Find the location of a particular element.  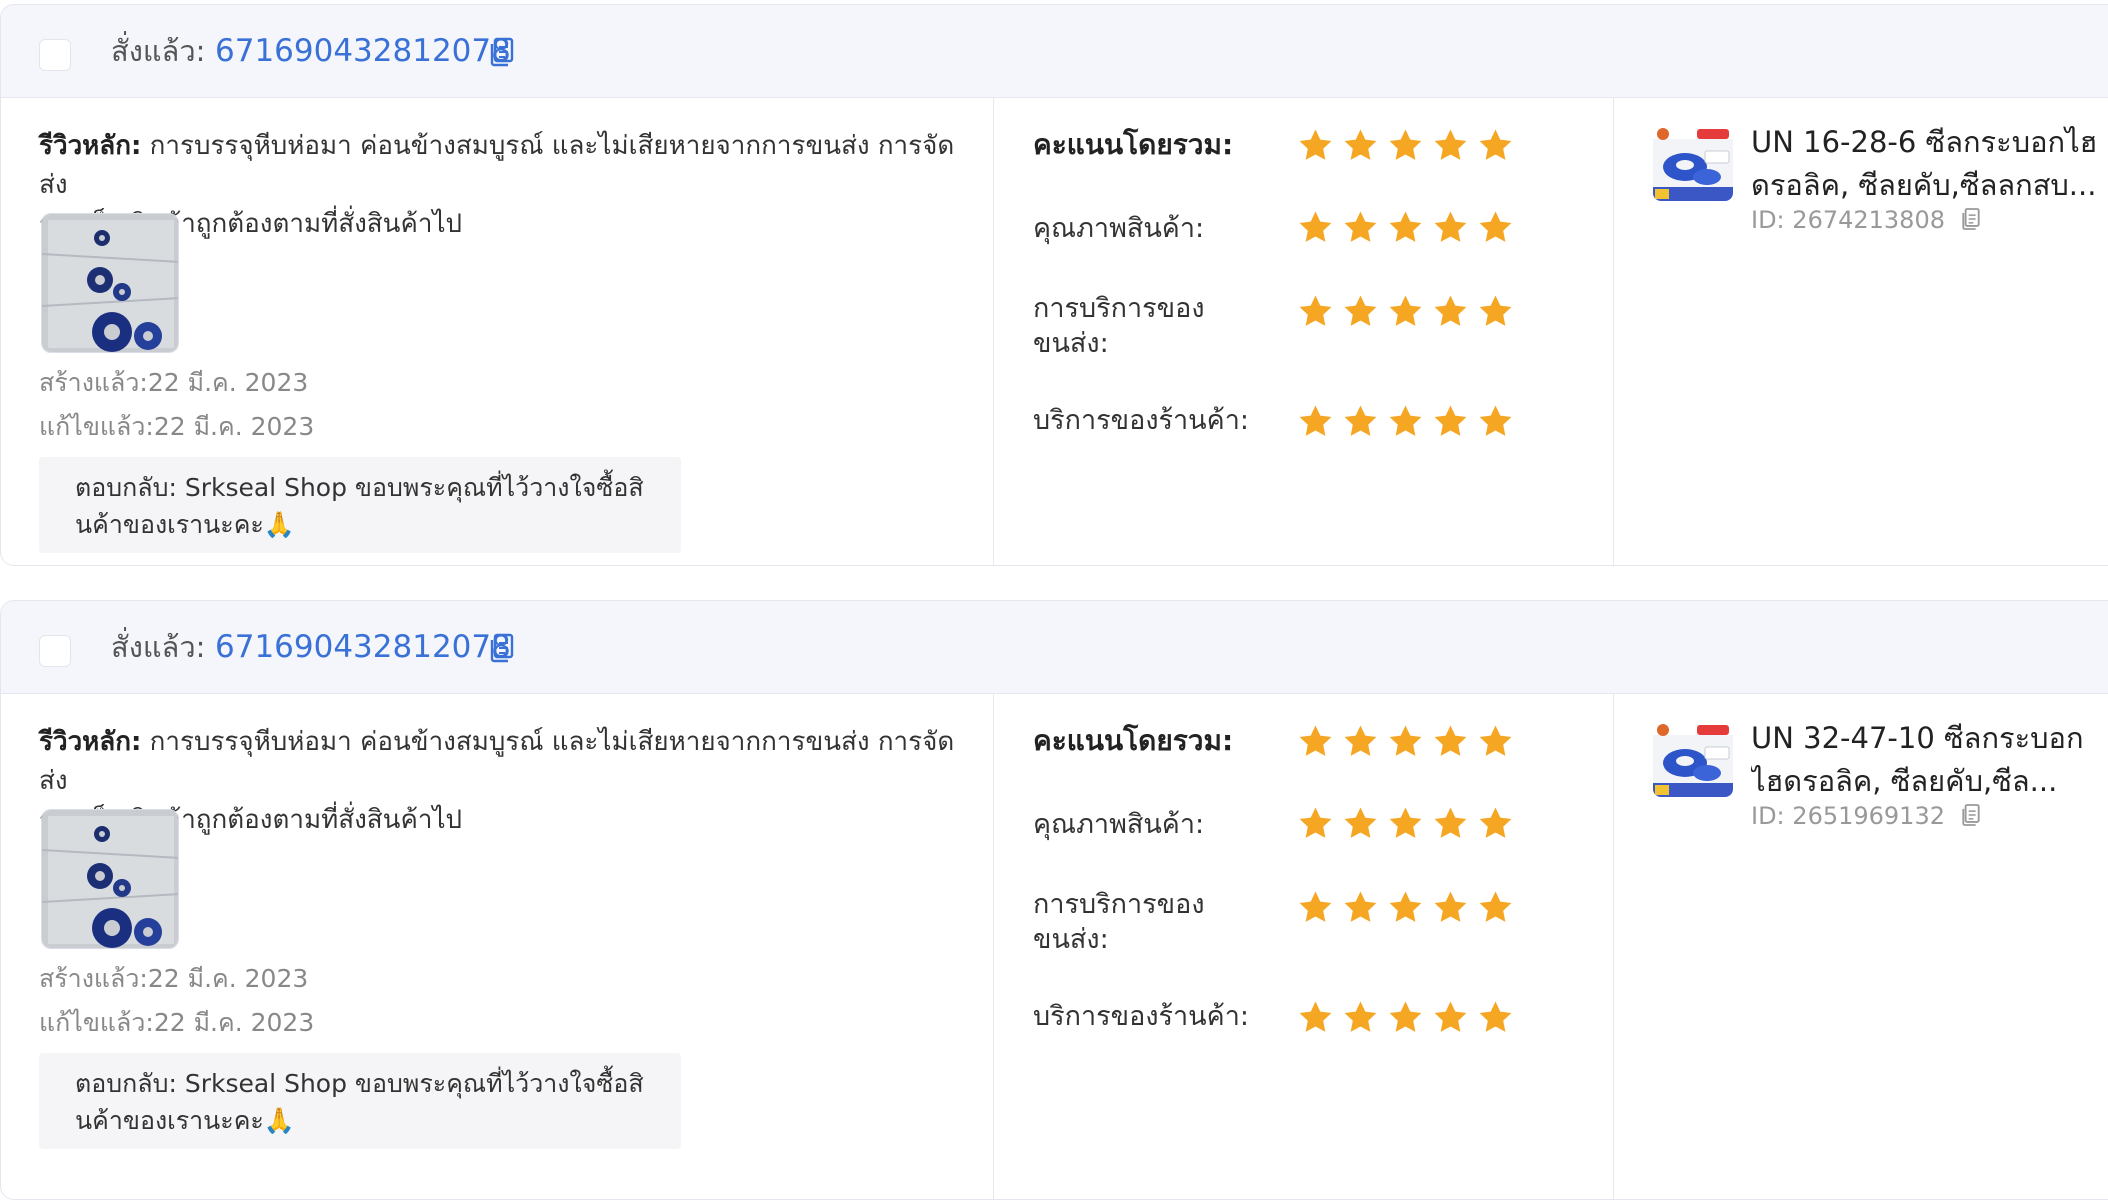

reply-line: นค้าของเรานะคะ🙏 is located at coordinates (185, 524).